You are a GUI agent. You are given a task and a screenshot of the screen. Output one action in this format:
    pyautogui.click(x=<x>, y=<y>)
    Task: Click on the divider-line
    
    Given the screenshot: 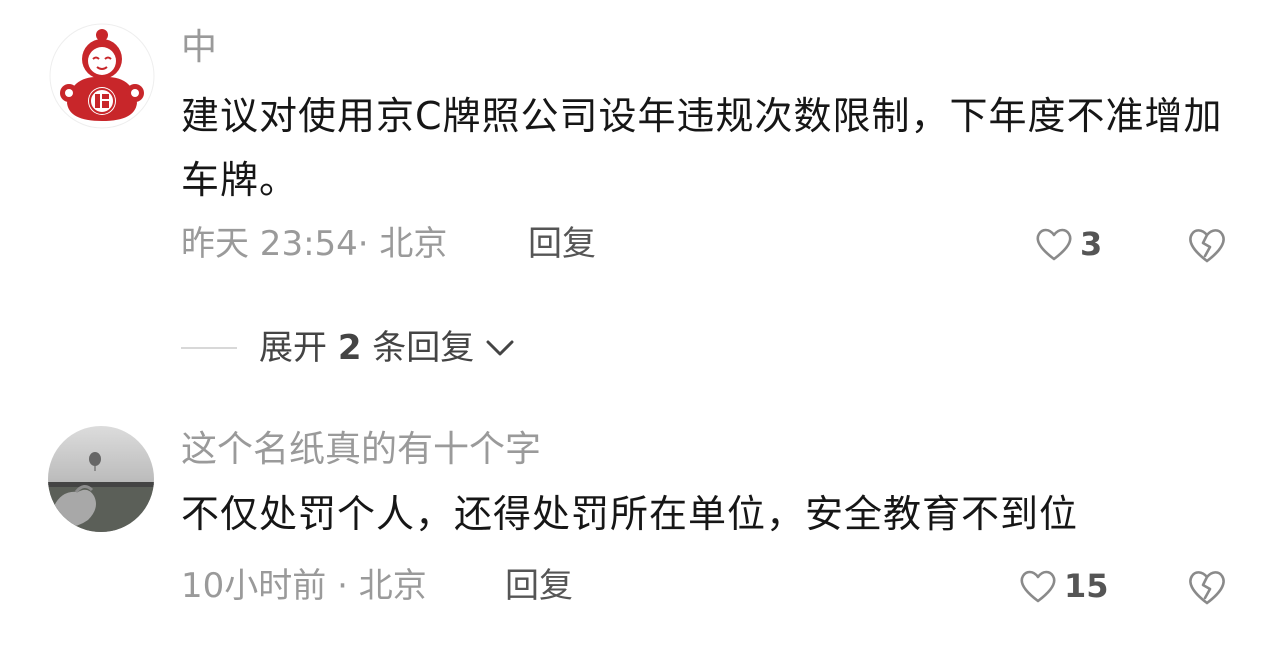 What is the action you would take?
    pyautogui.click(x=209, y=348)
    